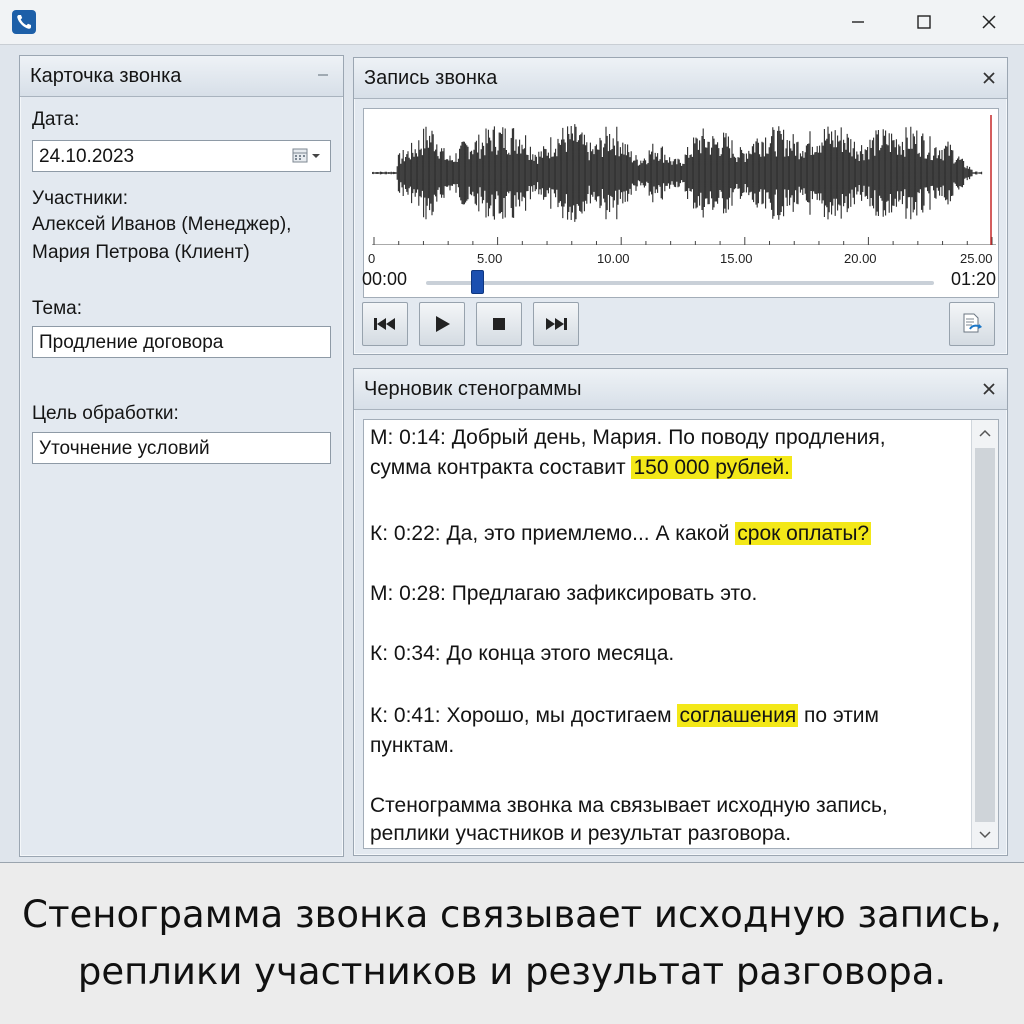  I want to click on stop-button, so click(499, 324).